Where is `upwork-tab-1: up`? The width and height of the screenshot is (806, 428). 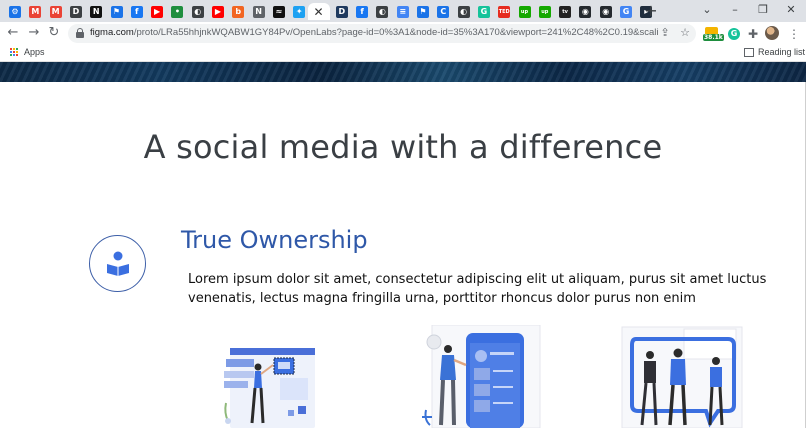
upwork-tab-1: up is located at coordinates (525, 11).